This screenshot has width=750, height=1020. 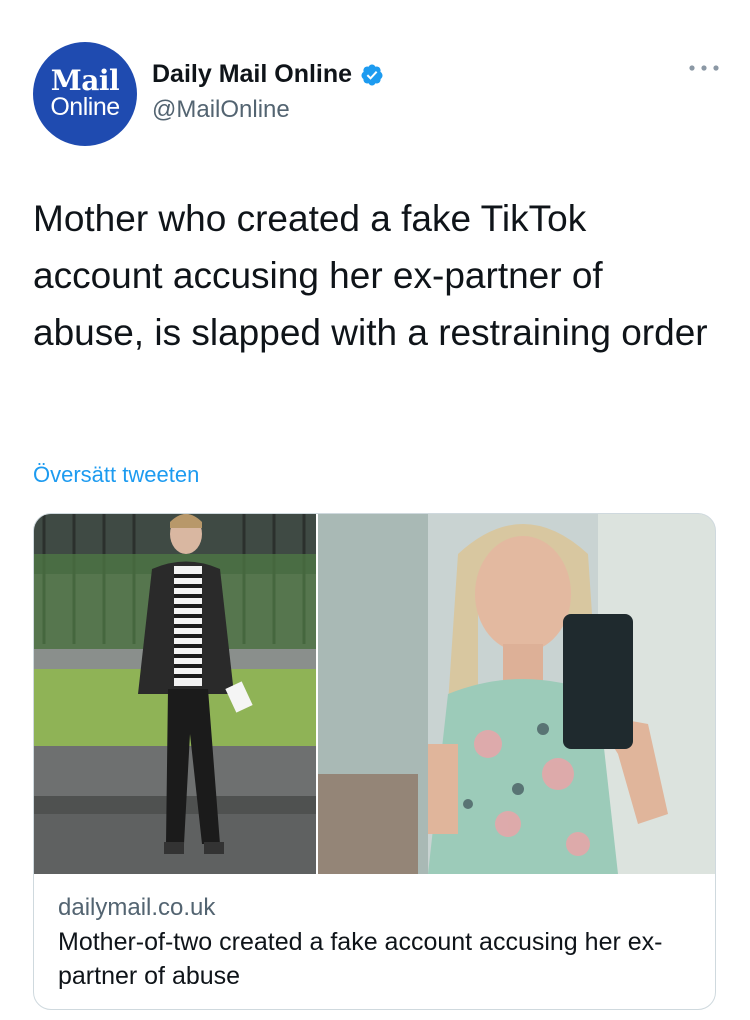 I want to click on photo-woman-walking, so click(x=175, y=694).